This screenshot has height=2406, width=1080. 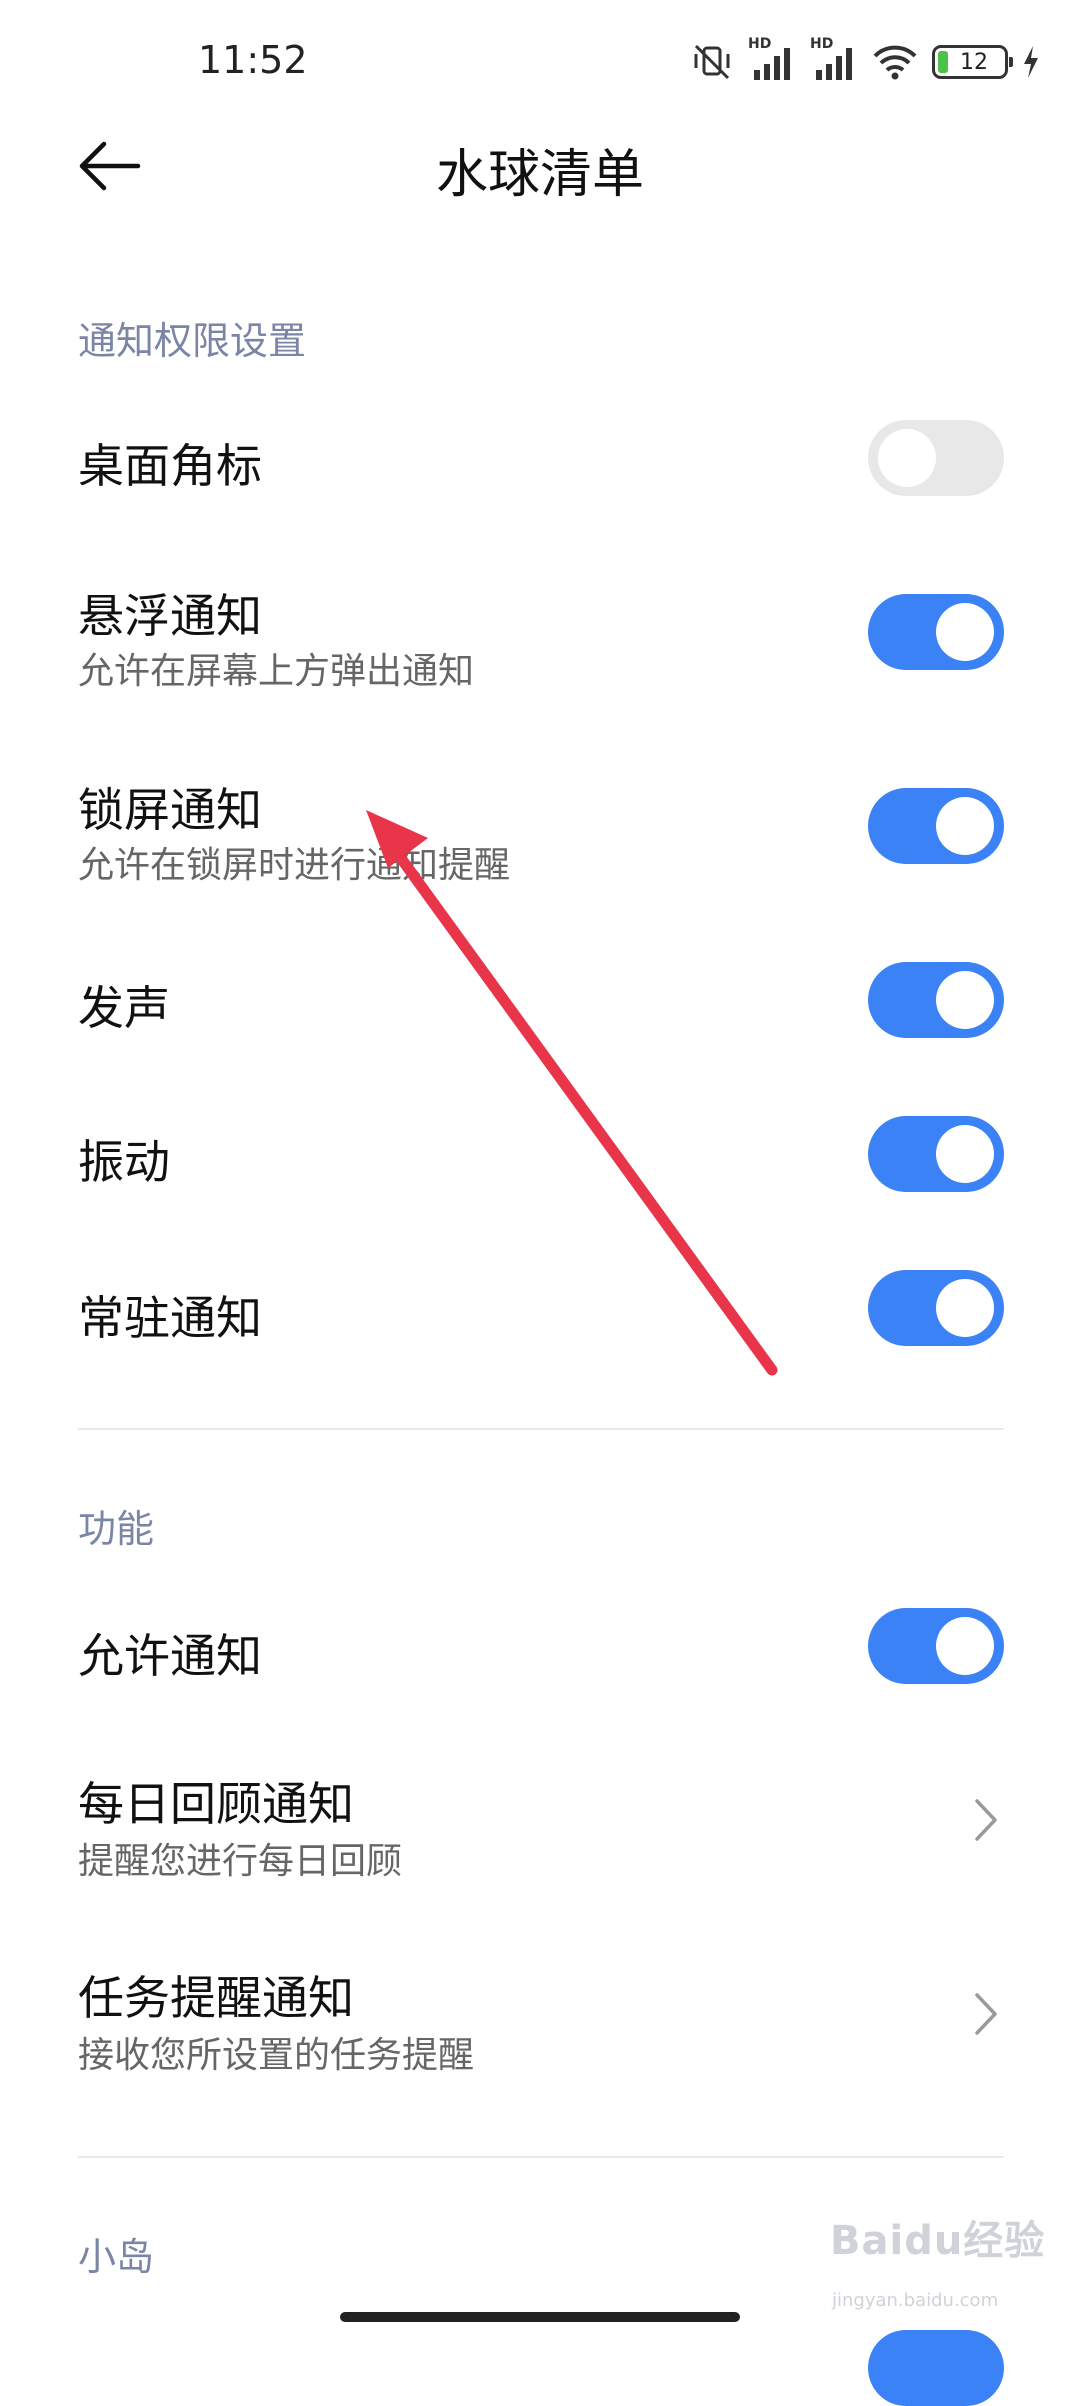 I want to click on section-title-features: 功能, so click(x=116, y=1529).